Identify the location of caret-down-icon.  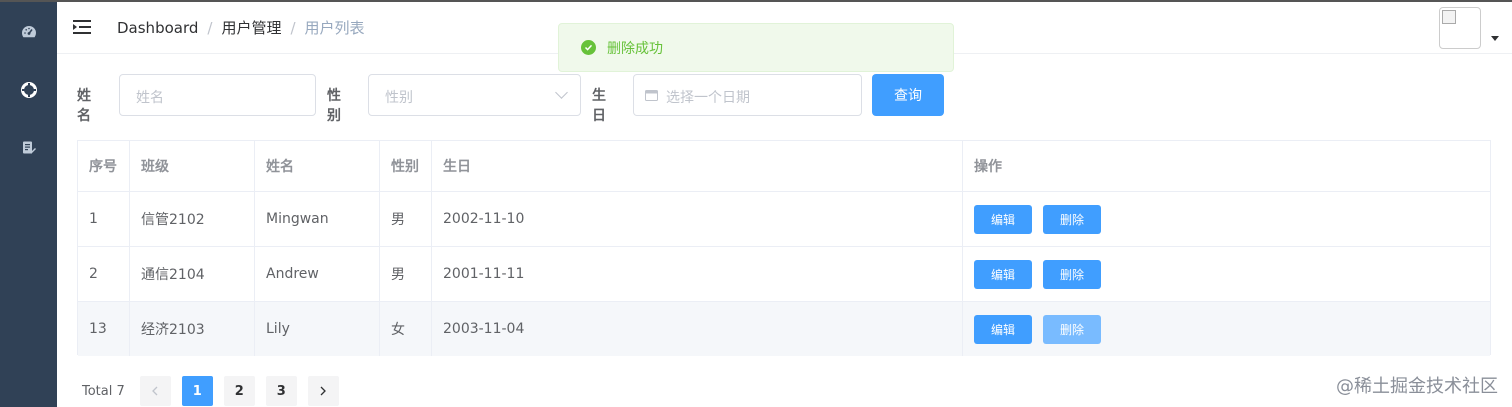
(1495, 38).